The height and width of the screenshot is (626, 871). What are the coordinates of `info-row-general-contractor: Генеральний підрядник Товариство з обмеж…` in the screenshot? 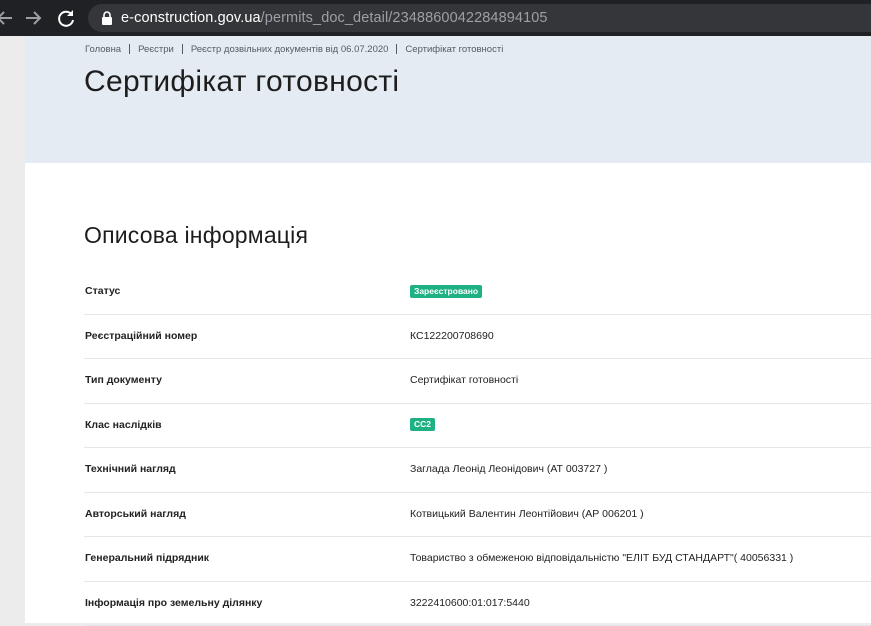 It's located at (477, 559).